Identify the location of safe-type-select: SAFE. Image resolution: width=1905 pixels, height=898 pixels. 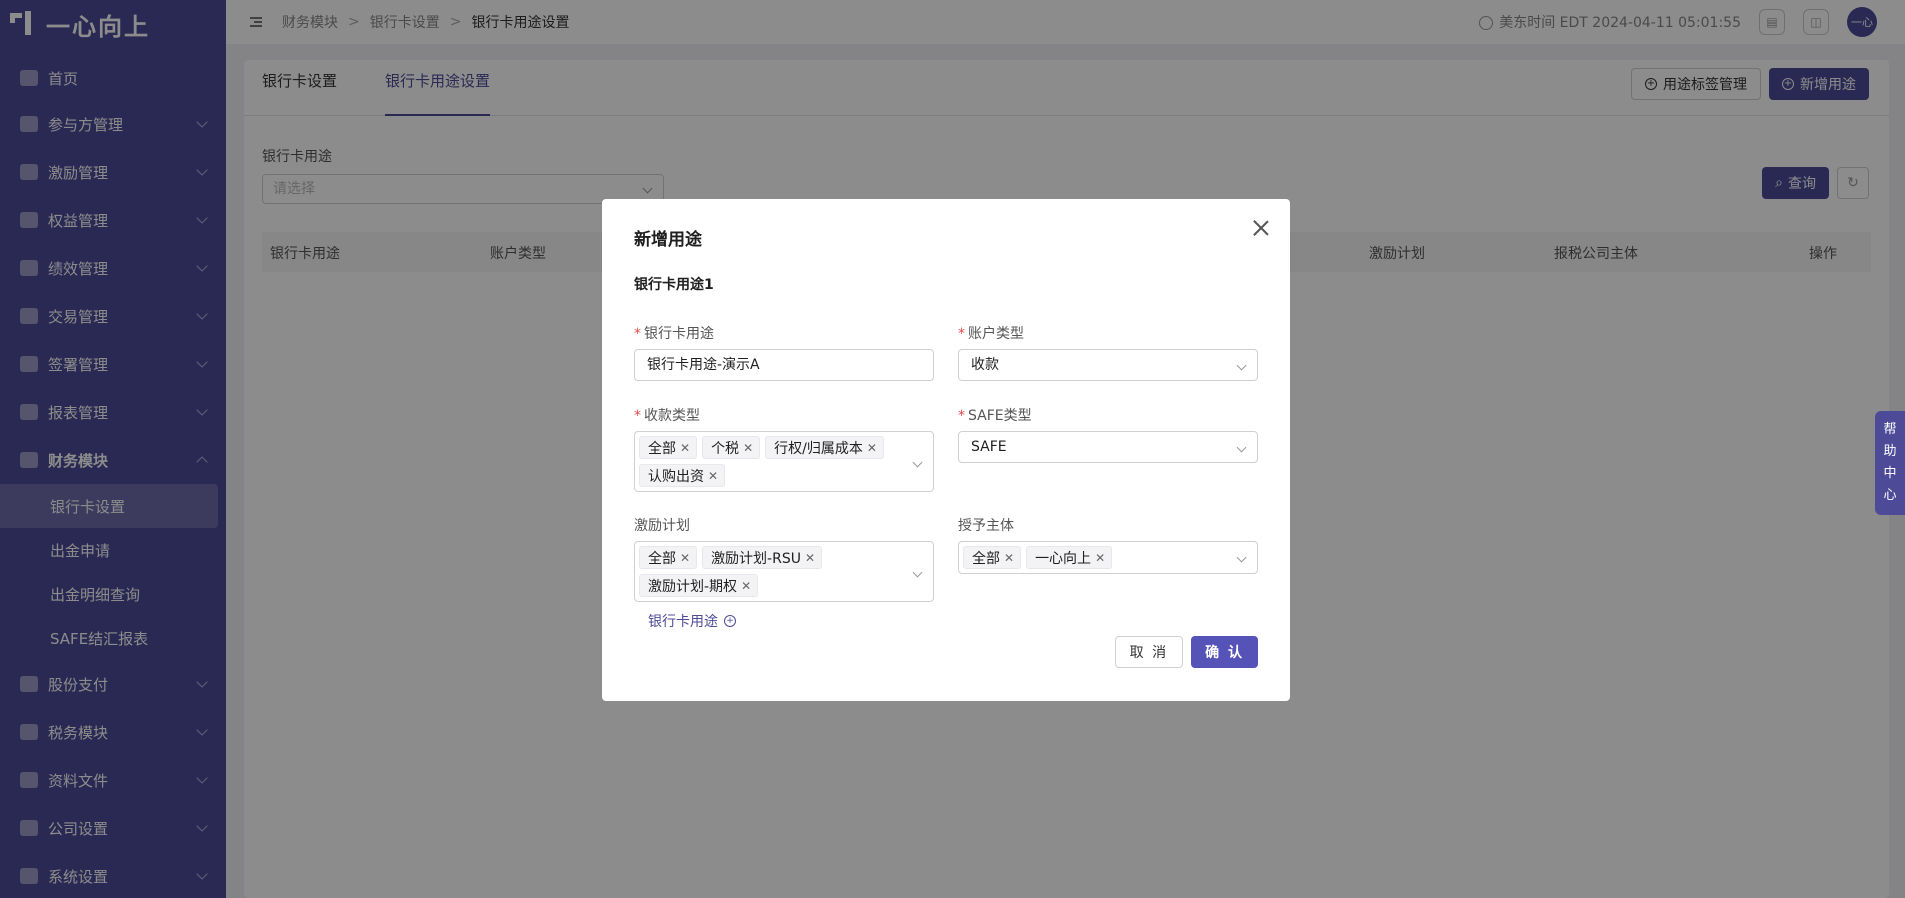
(1108, 447).